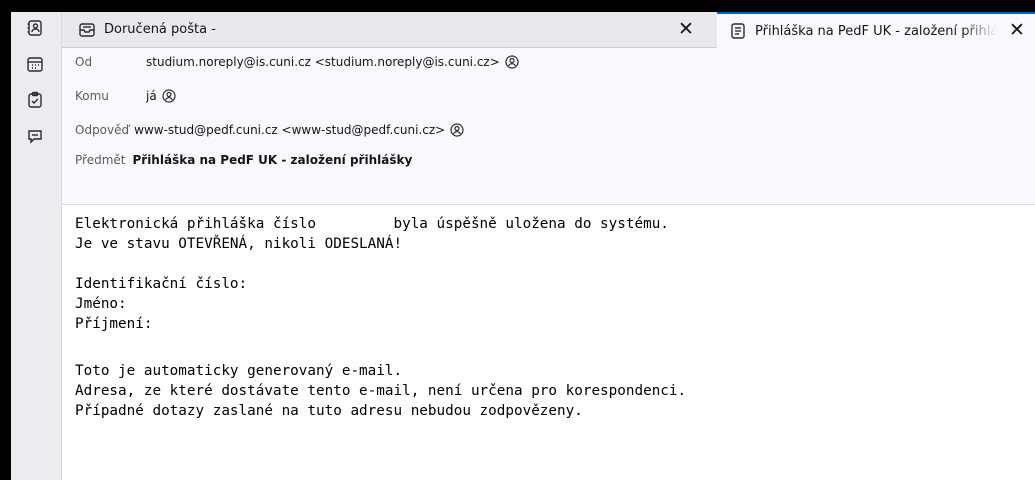  What do you see at coordinates (239, 244) in the screenshot?
I see `body-line: Je ve stavu OTEVŘENÁ, nikoli ODESLANÁ!` at bounding box center [239, 244].